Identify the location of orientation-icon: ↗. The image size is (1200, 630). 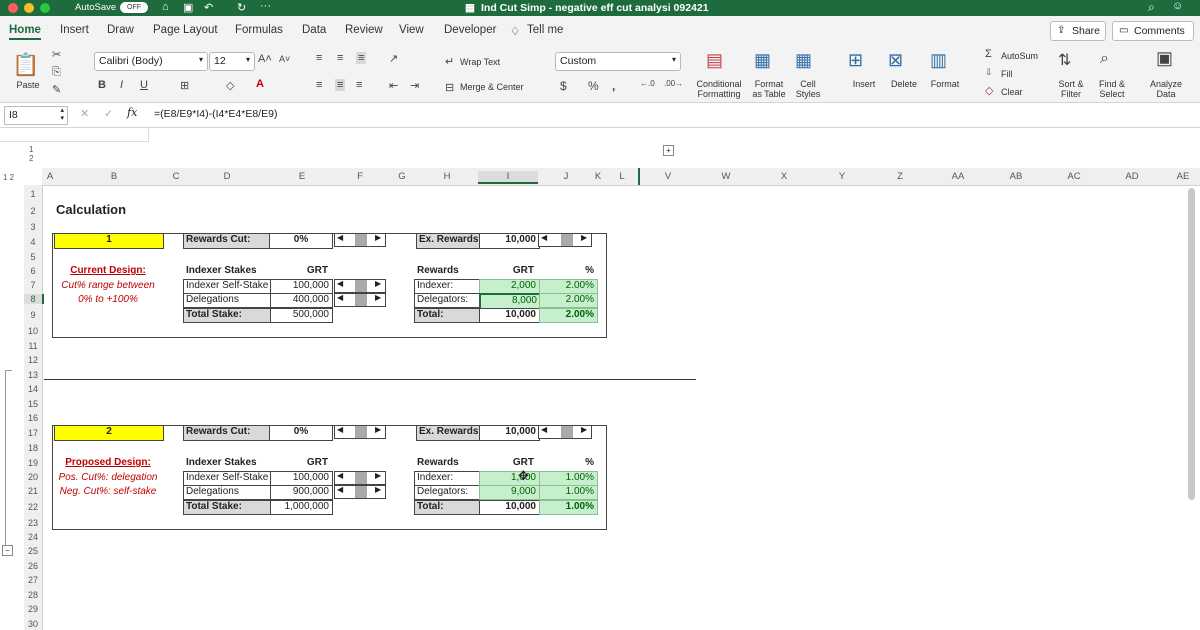
(393, 58).